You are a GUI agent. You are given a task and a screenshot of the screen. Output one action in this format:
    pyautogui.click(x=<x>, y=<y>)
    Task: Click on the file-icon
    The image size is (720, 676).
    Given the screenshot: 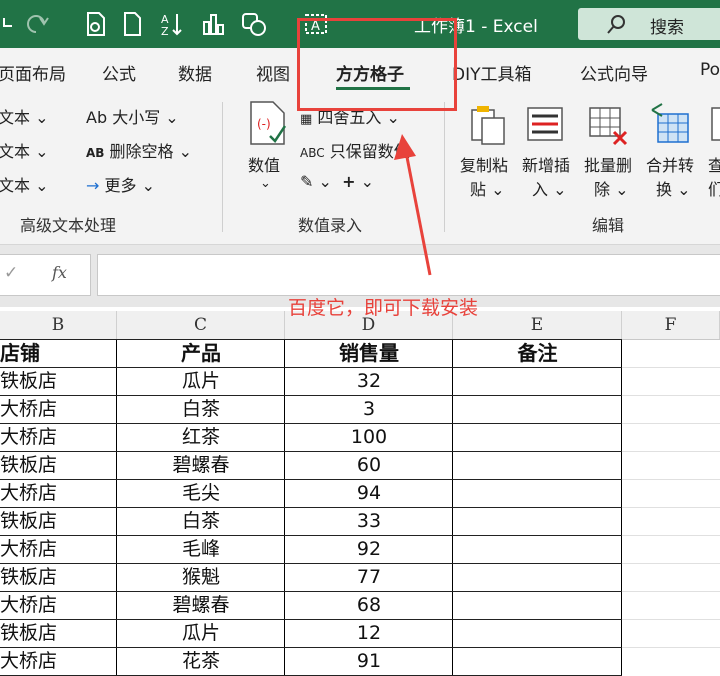 What is the action you would take?
    pyautogui.click(x=96, y=24)
    